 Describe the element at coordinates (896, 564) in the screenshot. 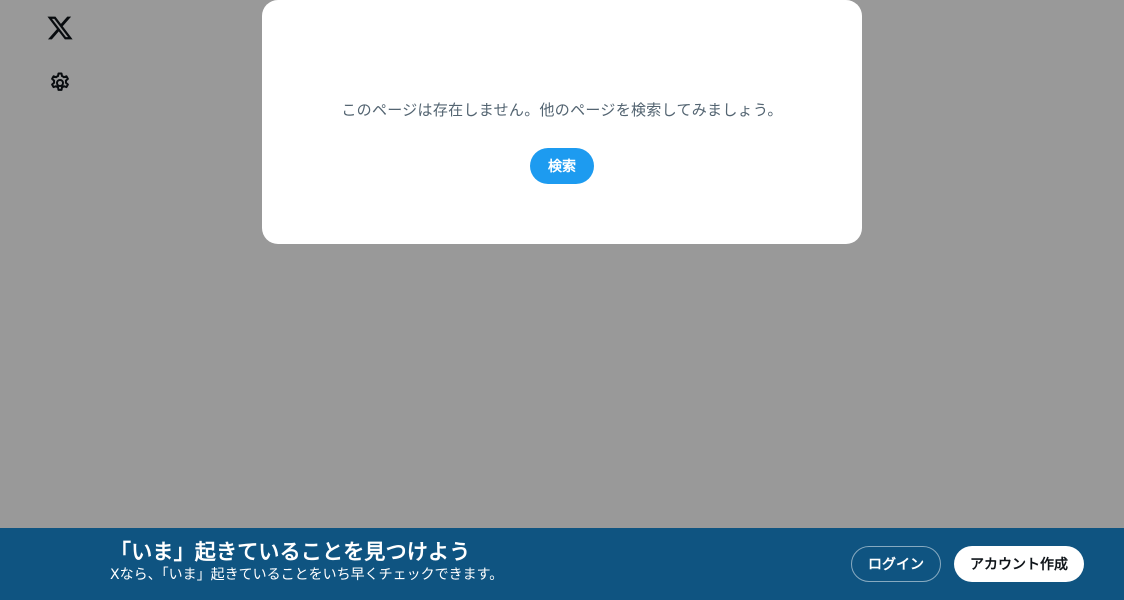

I see `login-button: ログイン` at that location.